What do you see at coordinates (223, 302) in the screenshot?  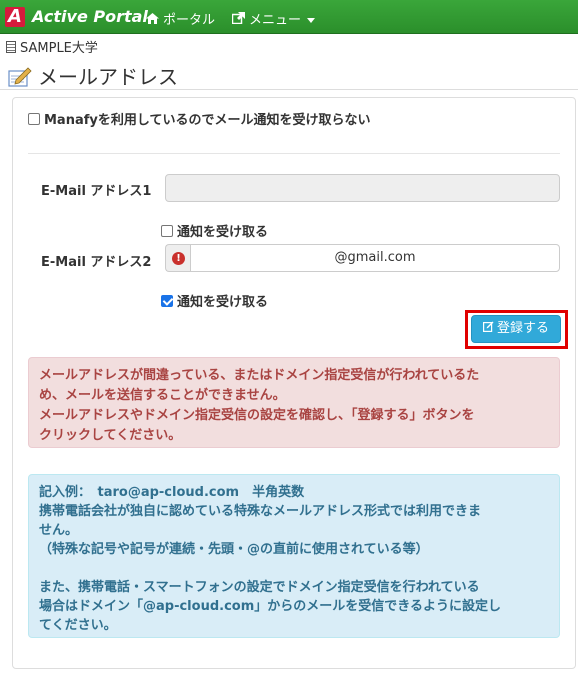 I see `email2-notify-label: 通知を受け取る` at bounding box center [223, 302].